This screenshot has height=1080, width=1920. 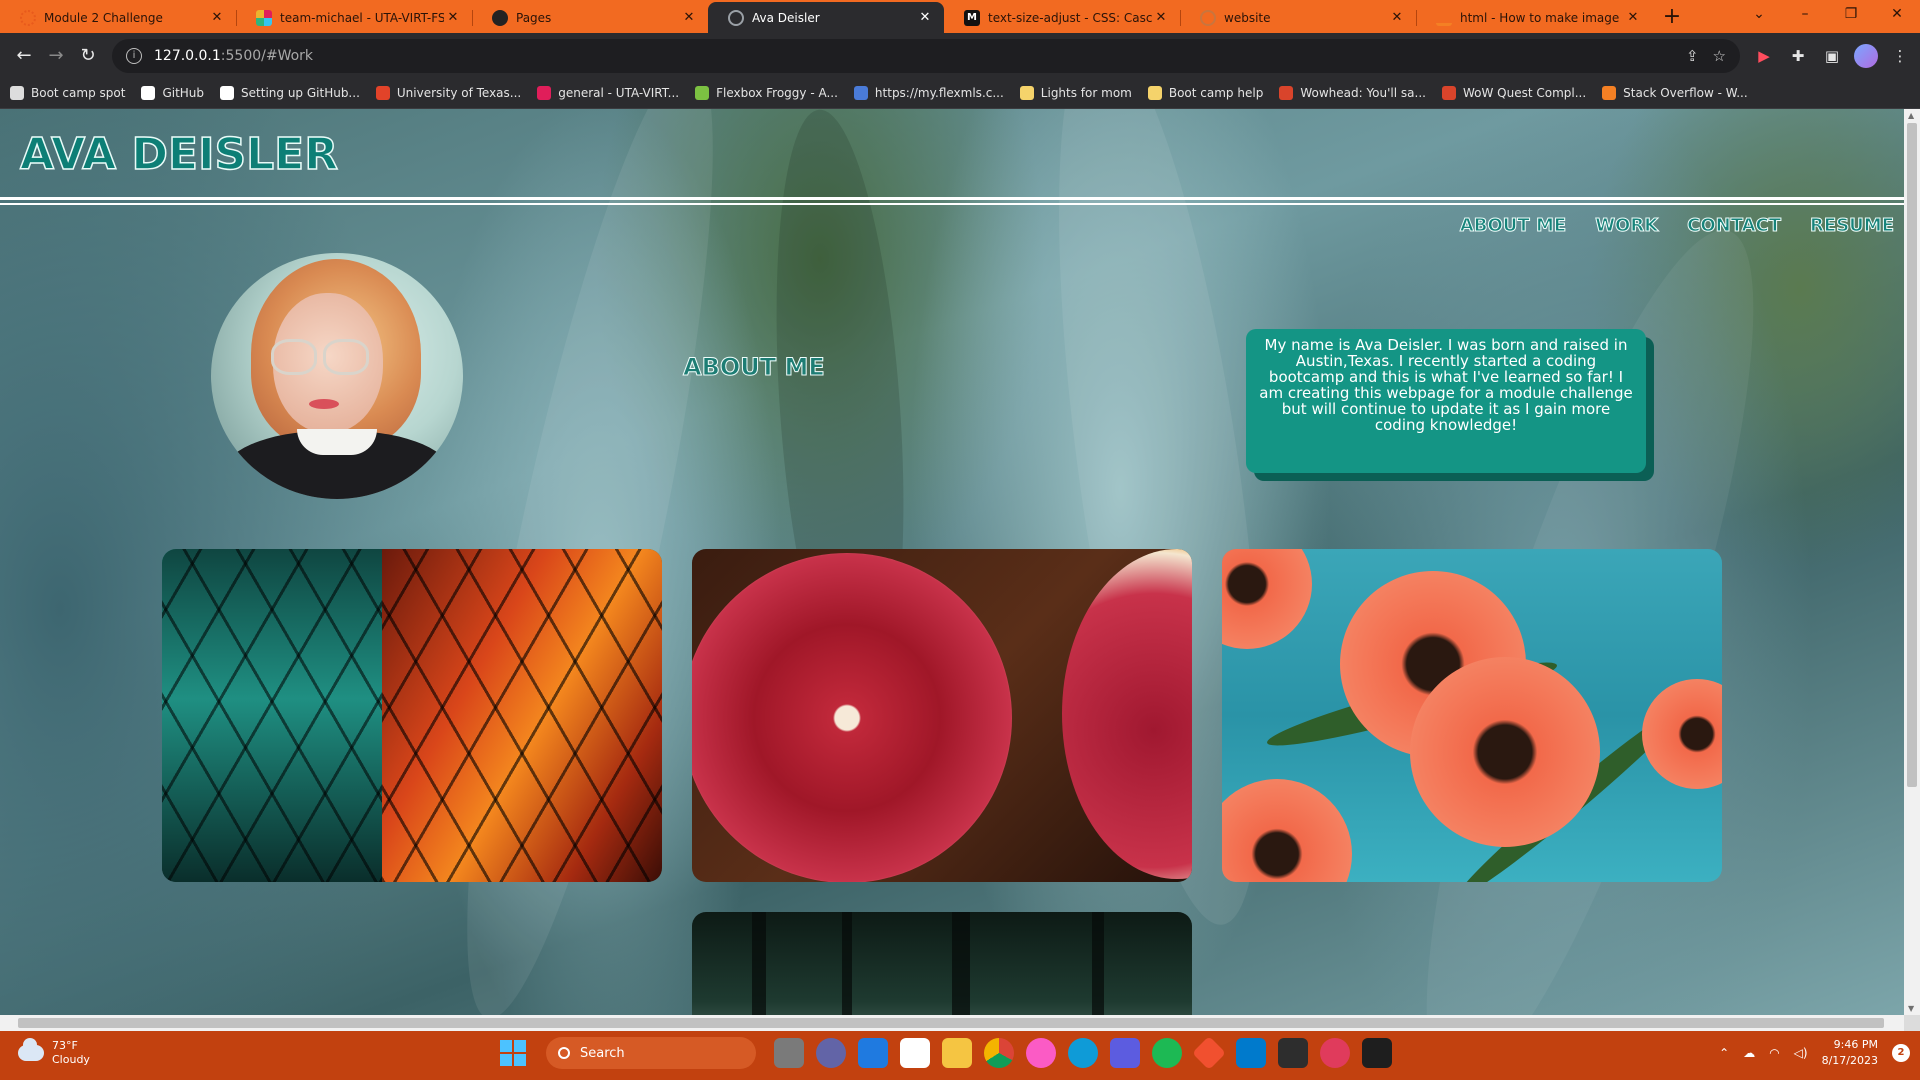 I want to click on nav-contact: CONTACT, so click(x=1734, y=226).